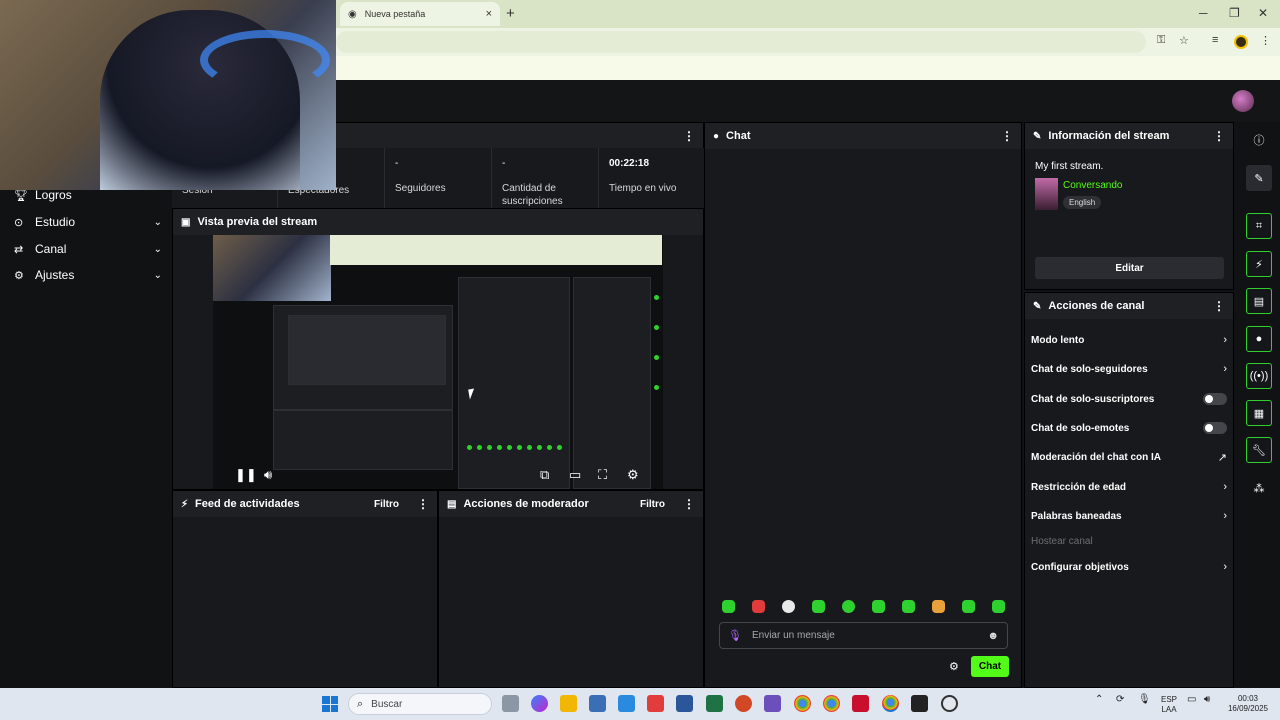 The height and width of the screenshot is (720, 1280). What do you see at coordinates (1248, 708) in the screenshot?
I see `clock-date: 16/09/2025` at bounding box center [1248, 708].